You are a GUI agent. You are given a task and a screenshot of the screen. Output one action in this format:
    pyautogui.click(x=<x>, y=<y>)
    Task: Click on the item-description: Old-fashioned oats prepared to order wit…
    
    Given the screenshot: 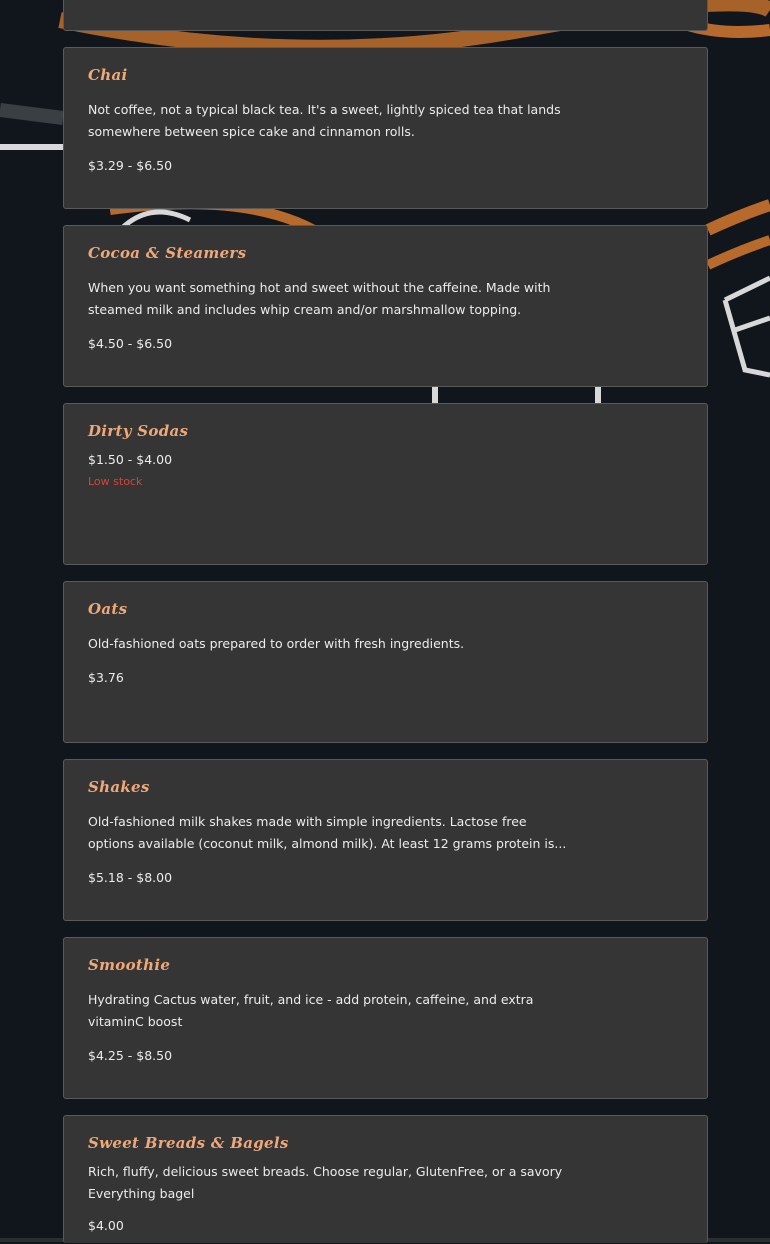 What is the action you would take?
    pyautogui.click(x=276, y=643)
    